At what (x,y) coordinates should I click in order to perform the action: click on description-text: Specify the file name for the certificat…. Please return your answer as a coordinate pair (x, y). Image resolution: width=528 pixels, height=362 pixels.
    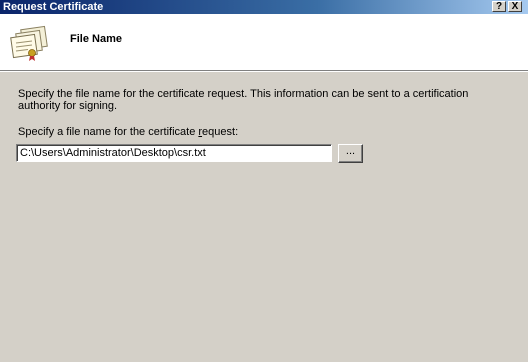
    Looking at the image, I should click on (243, 100).